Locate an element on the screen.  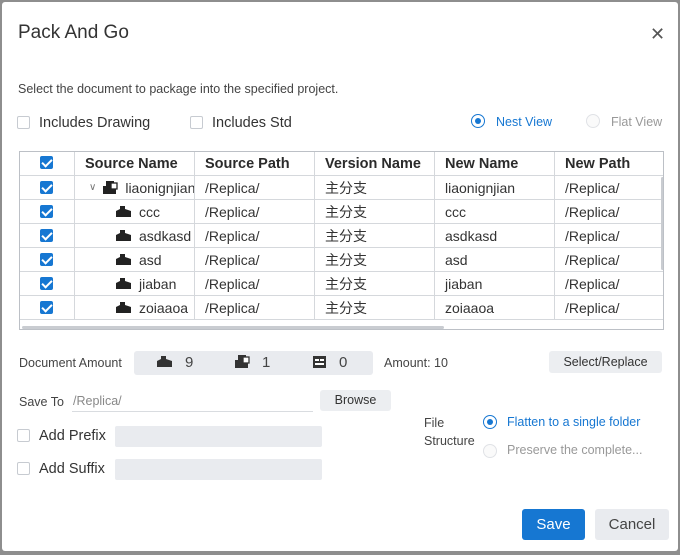
table-row: asd /Replica/ 主分支 asd /Replica/ is located at coordinates (341, 260).